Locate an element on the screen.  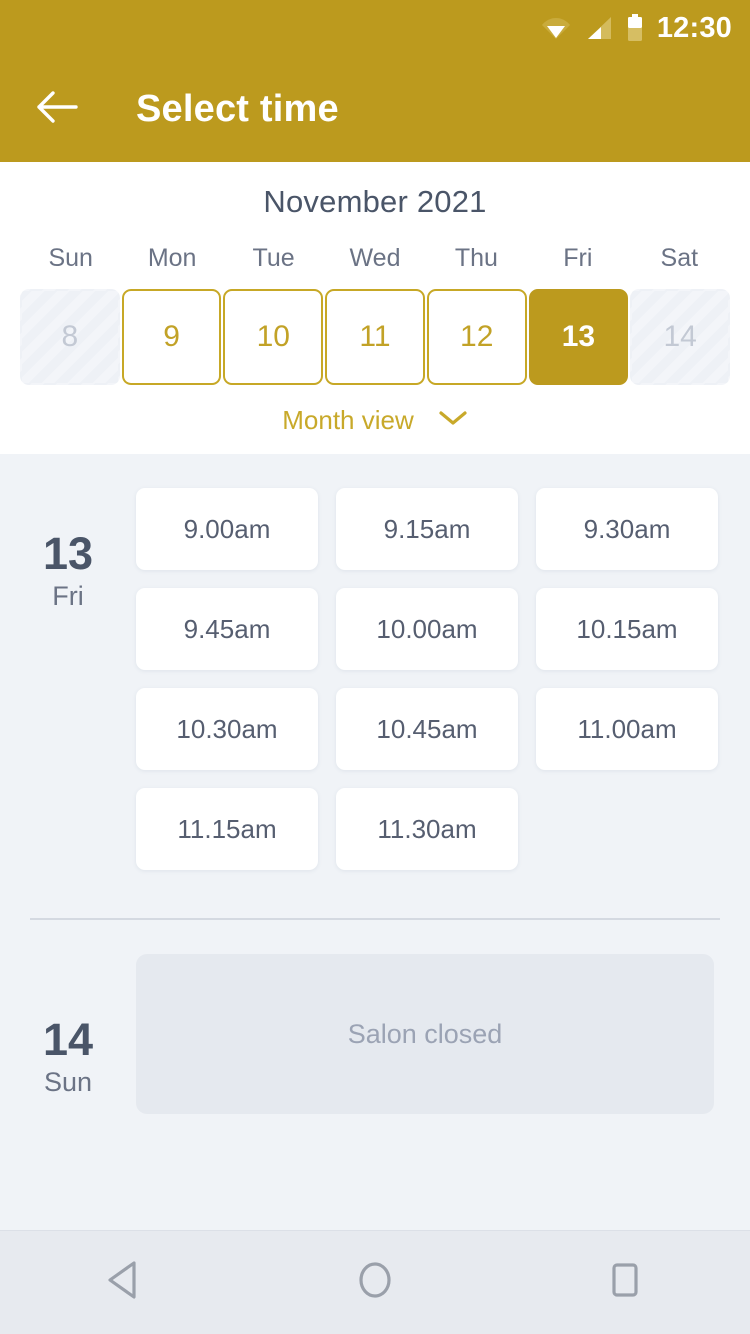
time-slot: 10.00am is located at coordinates (427, 629).